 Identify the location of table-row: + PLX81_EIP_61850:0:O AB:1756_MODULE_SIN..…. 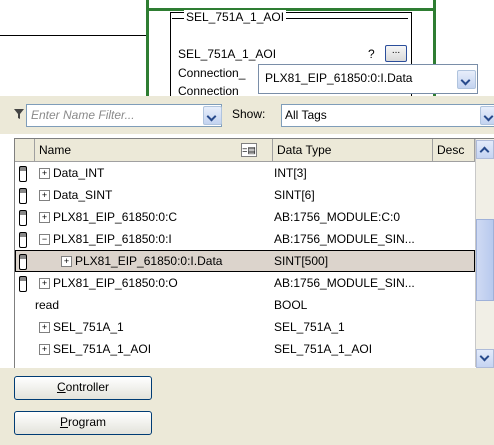
(245, 283).